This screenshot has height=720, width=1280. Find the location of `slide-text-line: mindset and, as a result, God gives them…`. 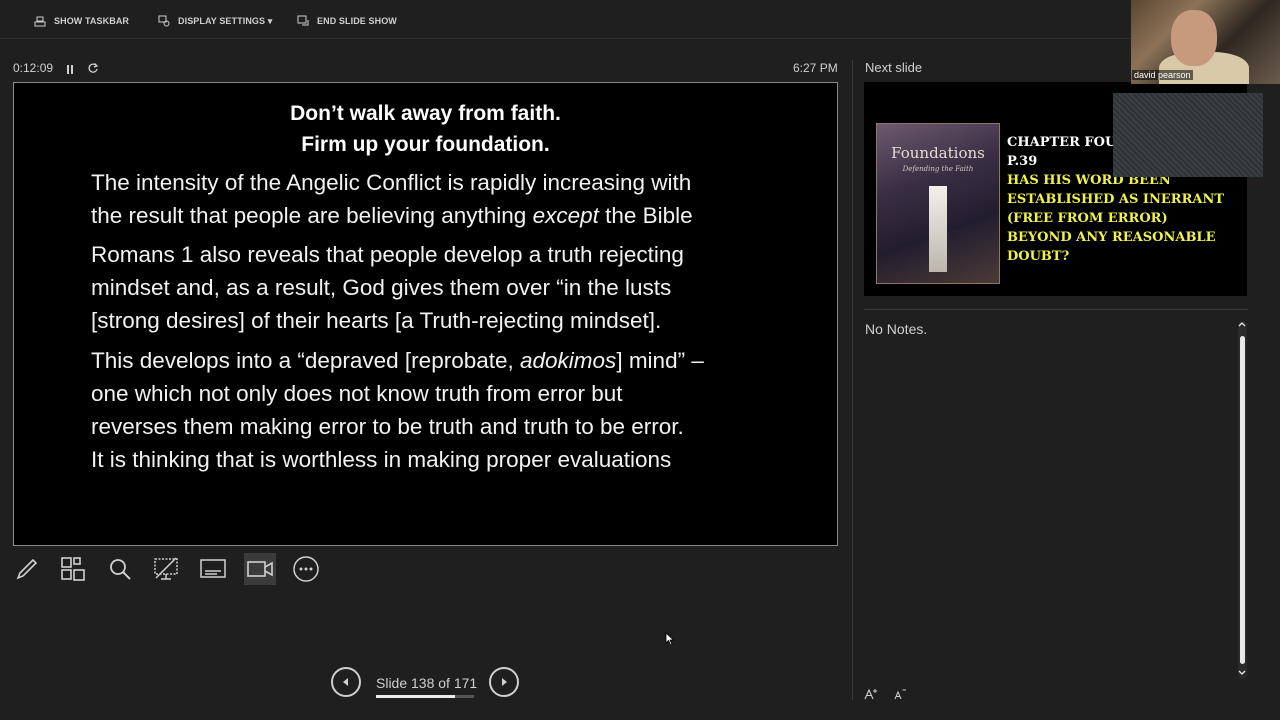

slide-text-line: mindset and, as a result, God gives them… is located at coordinates (381, 287).